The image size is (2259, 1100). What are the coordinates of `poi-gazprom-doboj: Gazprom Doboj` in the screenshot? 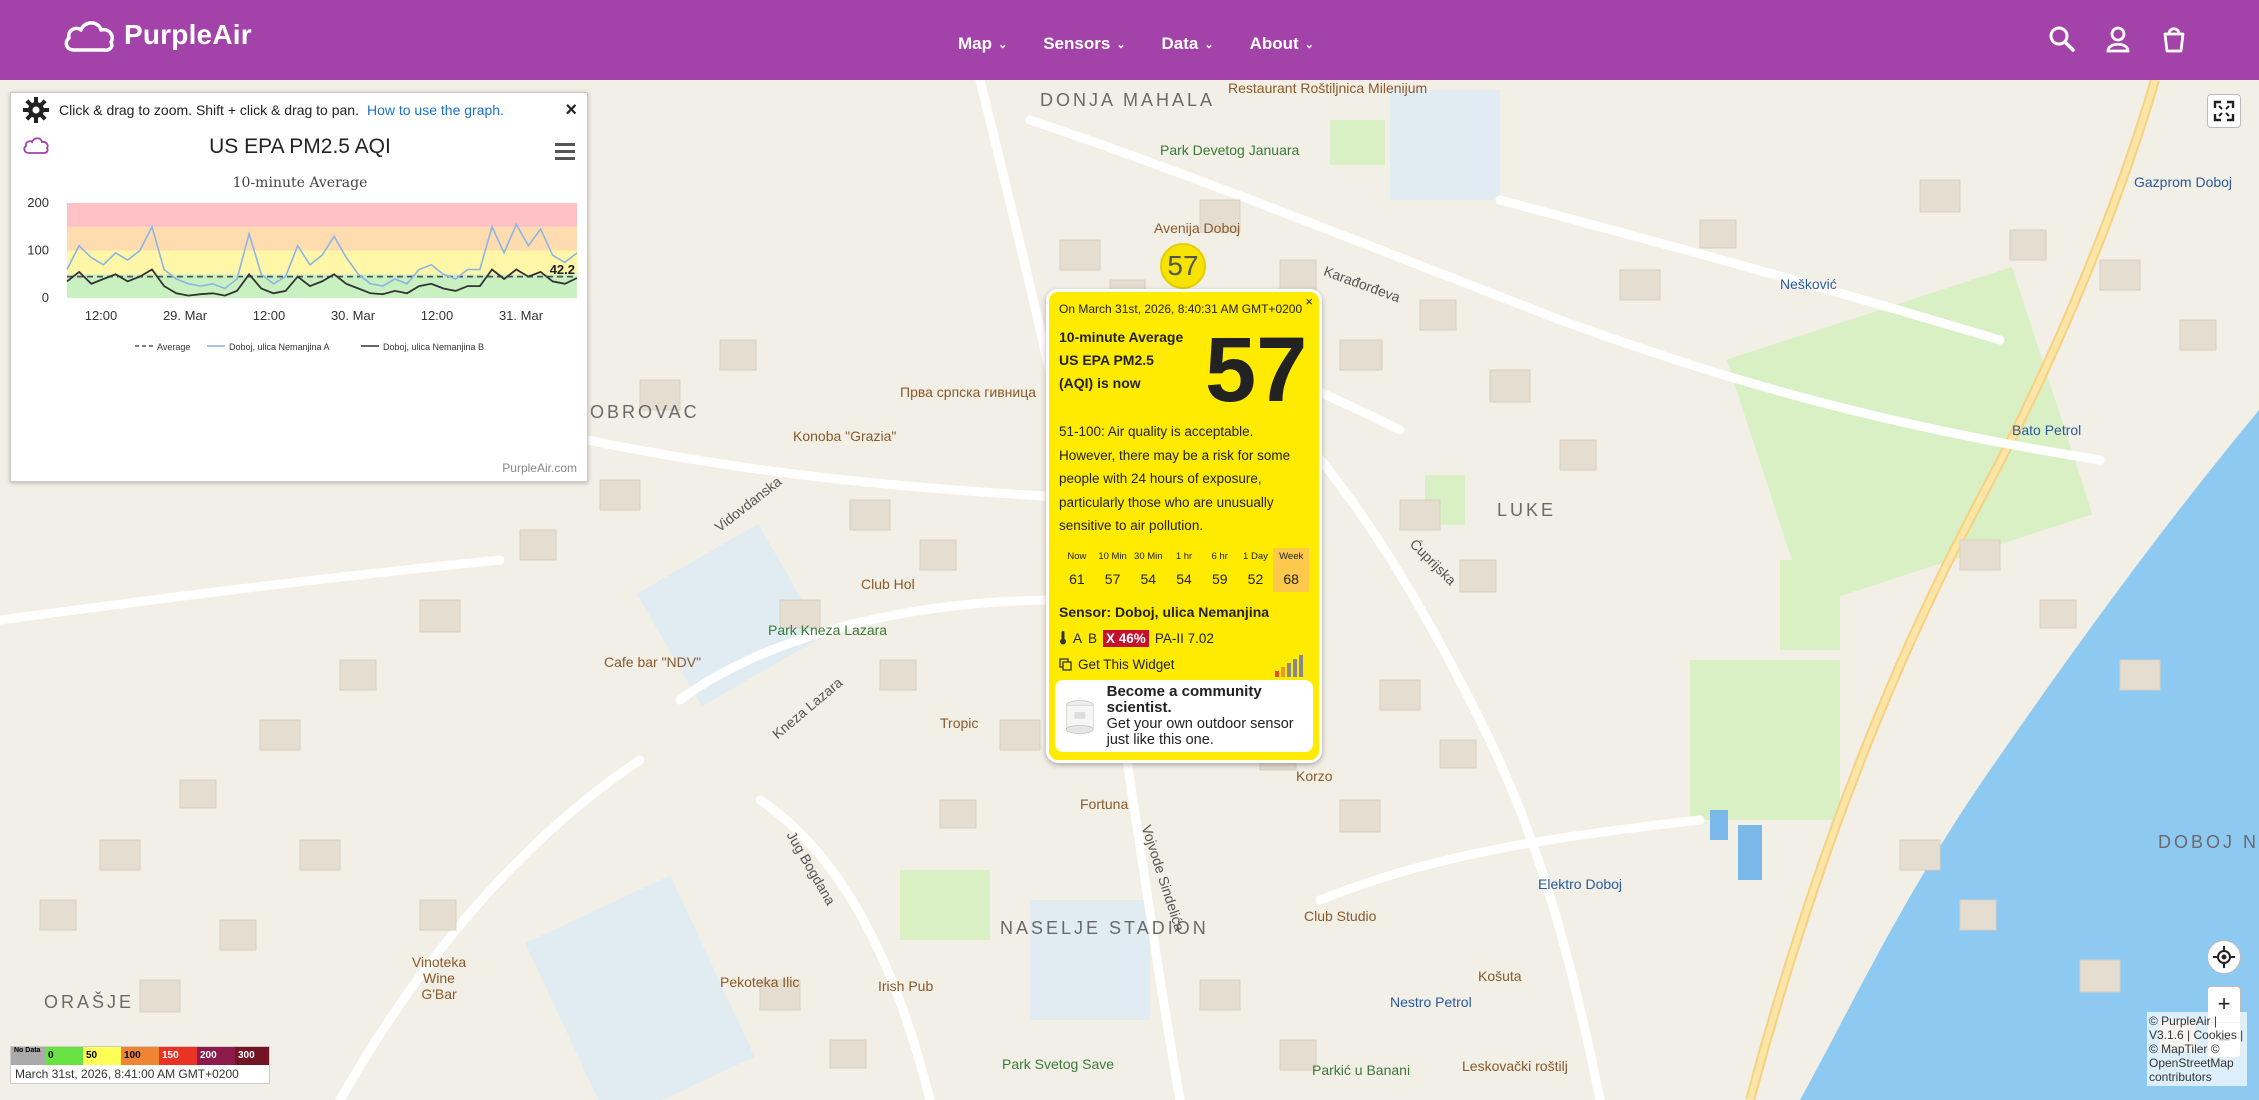 It's located at (2183, 182).